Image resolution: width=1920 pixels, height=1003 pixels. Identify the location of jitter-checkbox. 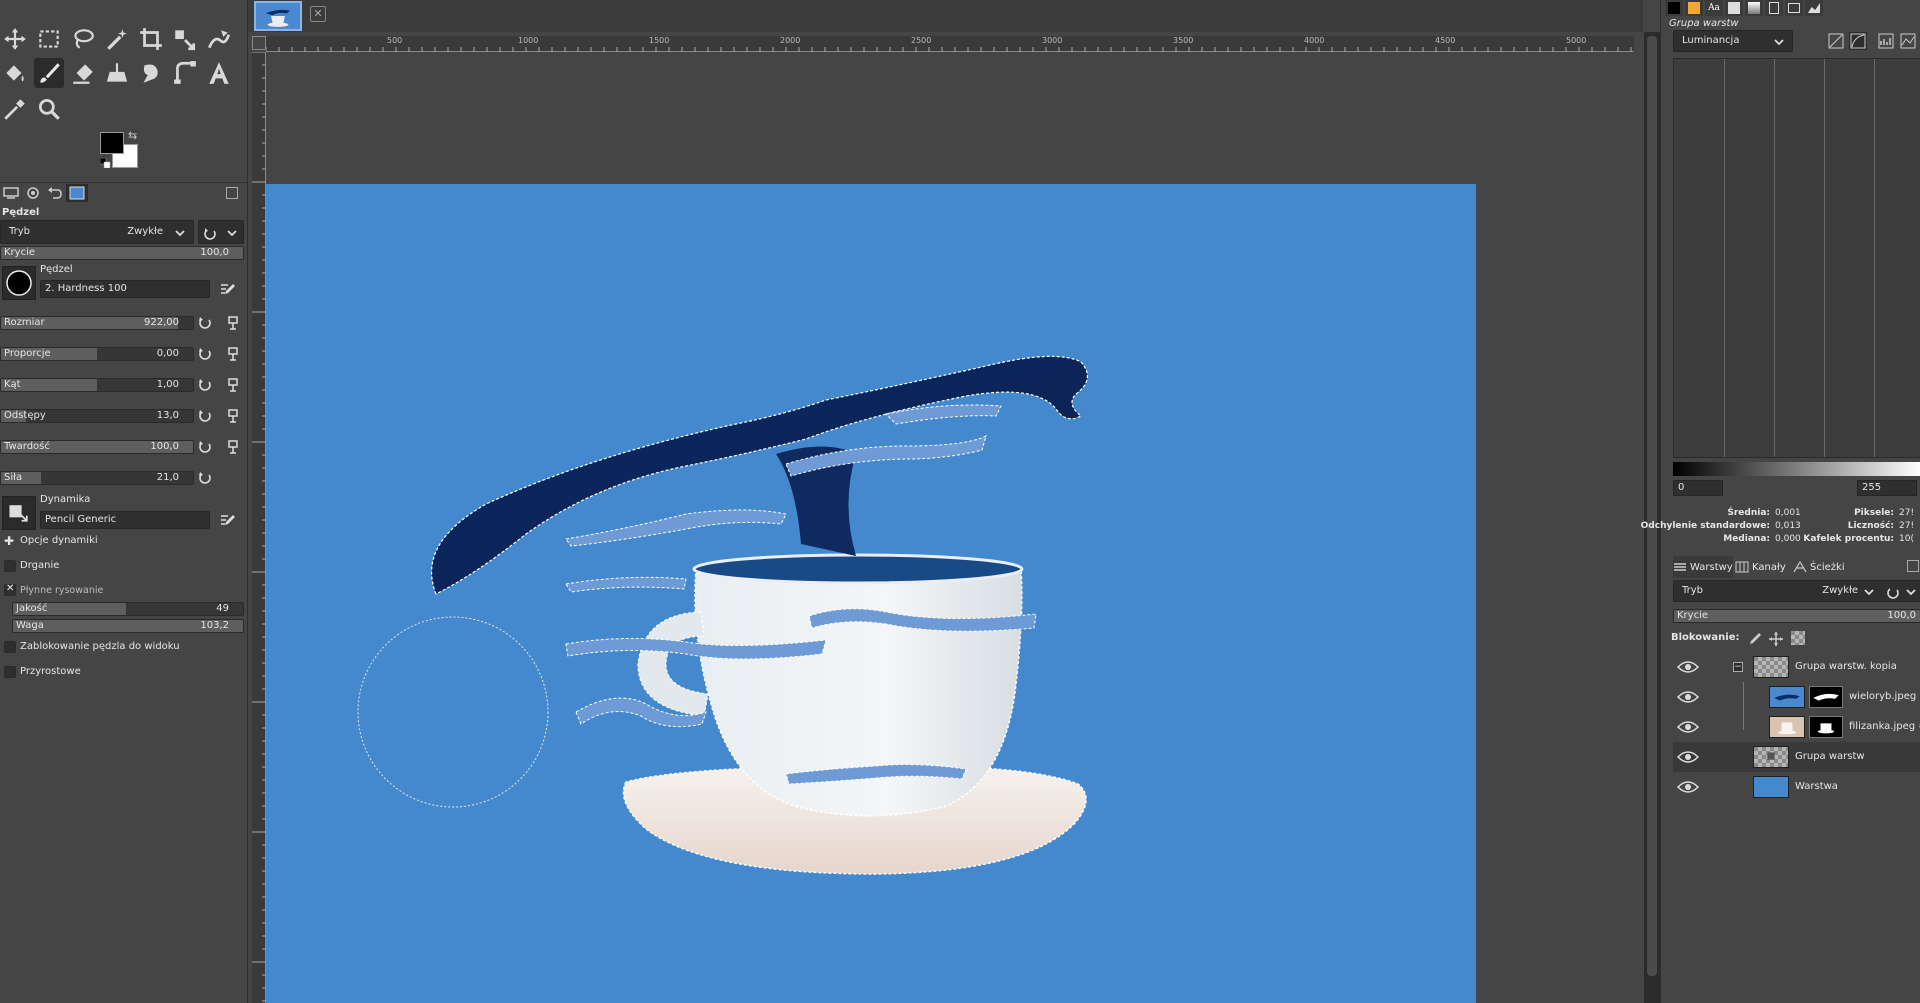
(10, 566).